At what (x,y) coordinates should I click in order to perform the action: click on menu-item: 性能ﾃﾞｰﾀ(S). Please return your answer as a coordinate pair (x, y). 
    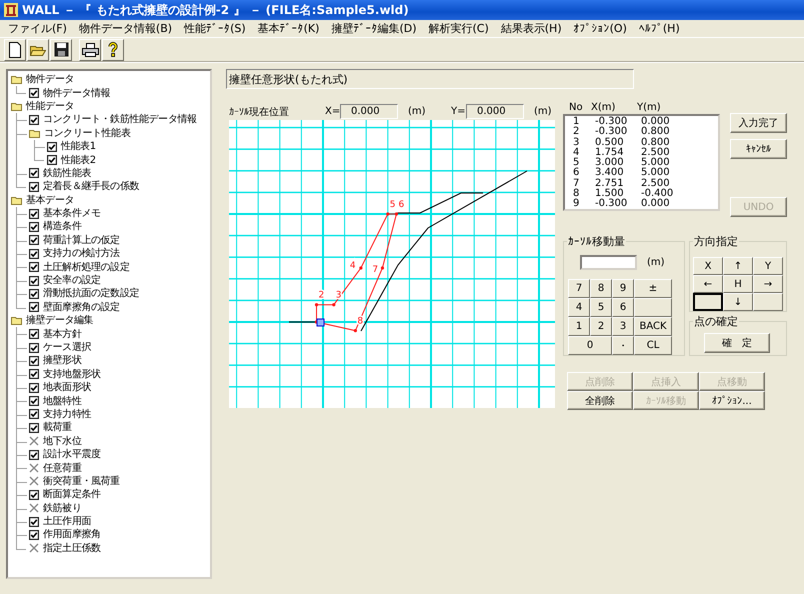
    Looking at the image, I should click on (215, 28).